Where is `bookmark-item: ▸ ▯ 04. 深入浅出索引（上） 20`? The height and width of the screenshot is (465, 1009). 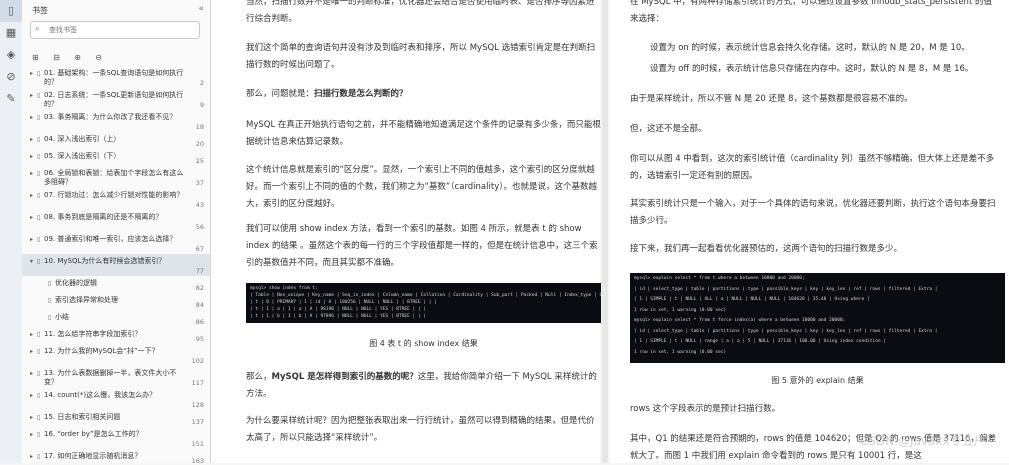 bookmark-item: ▸ ▯ 04. 深入浅出索引（上） 20 is located at coordinates (116, 140).